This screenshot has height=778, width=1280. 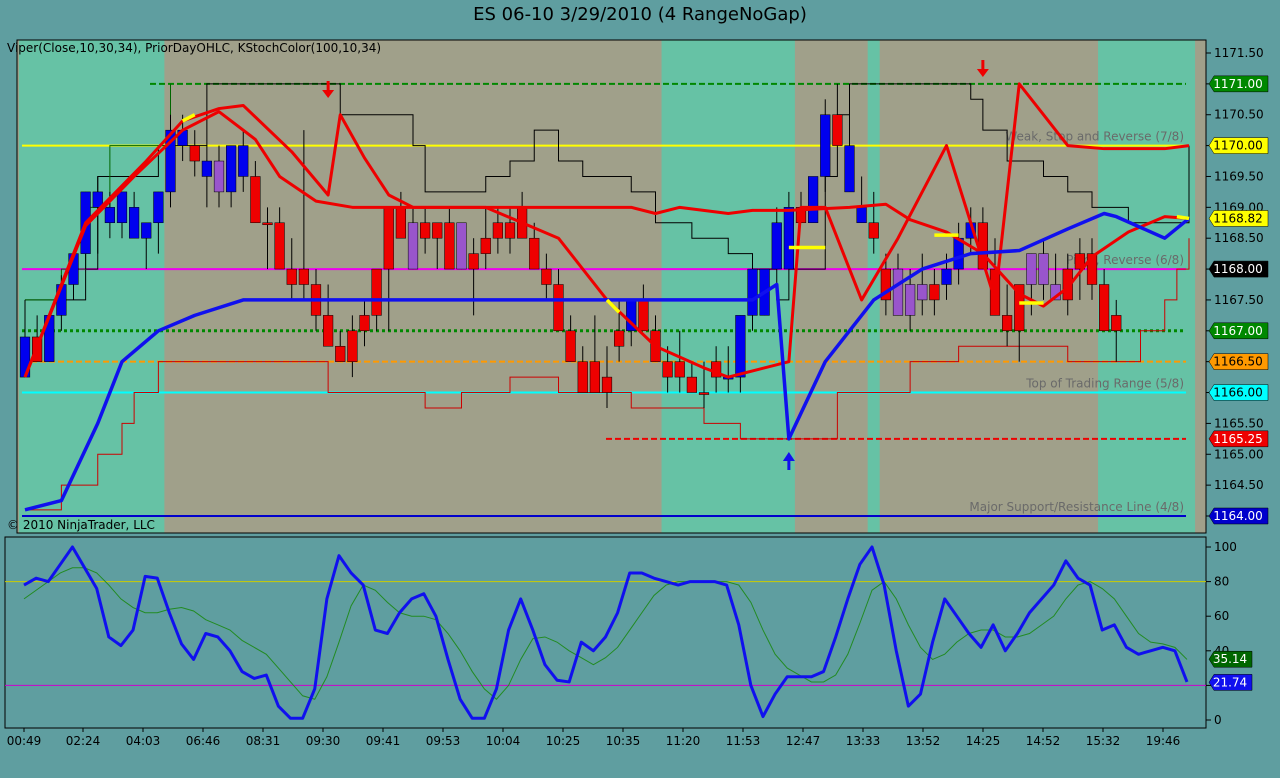 What do you see at coordinates (743, 741) in the screenshot?
I see `time-tick-label: 11:53` at bounding box center [743, 741].